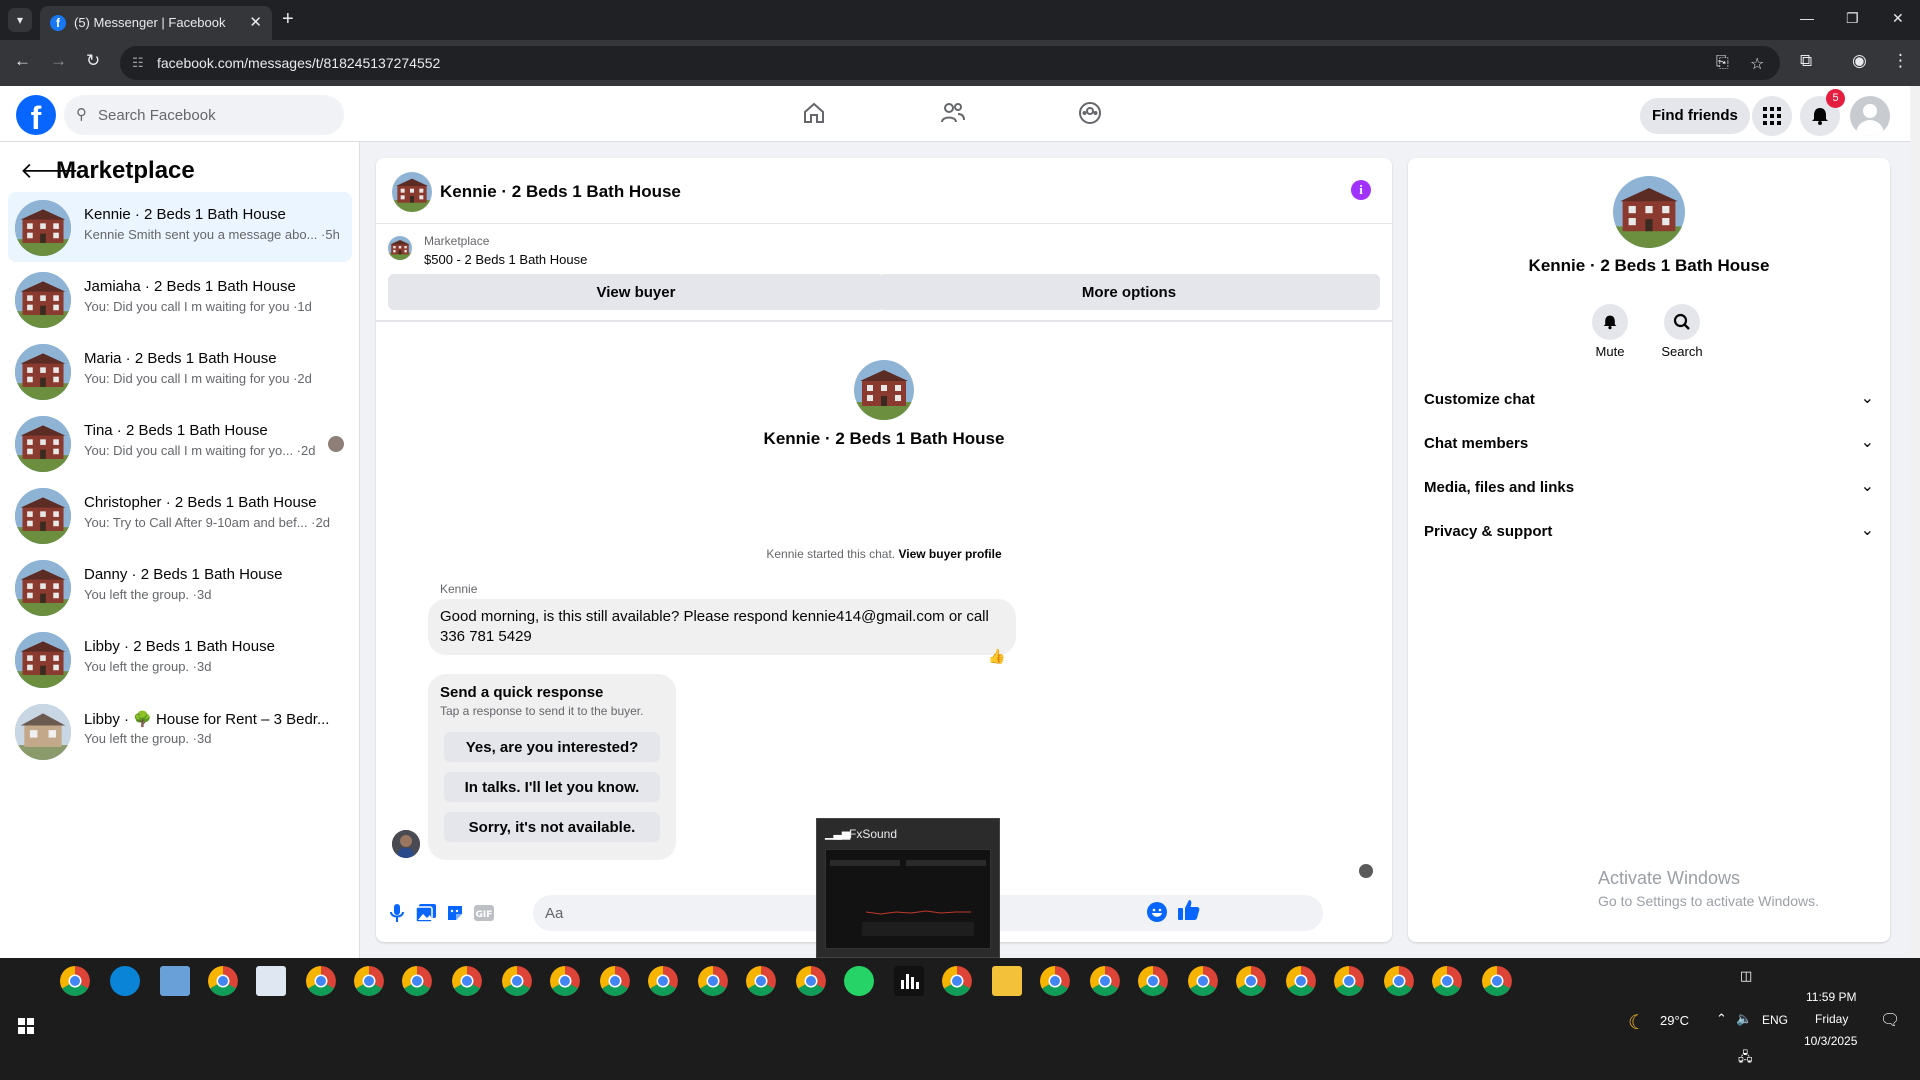 The height and width of the screenshot is (1080, 1920). What do you see at coordinates (216, 115) in the screenshot?
I see `search-input` at bounding box center [216, 115].